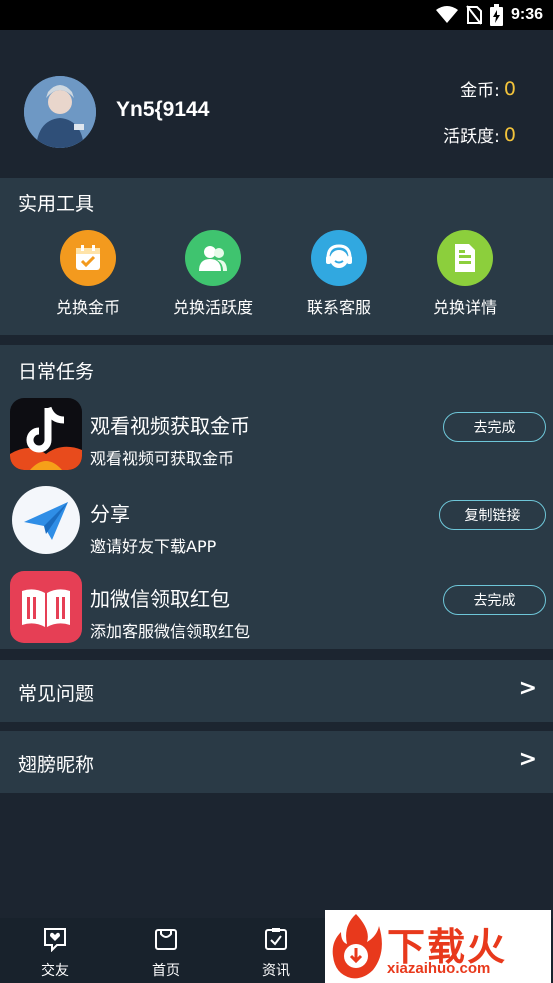 This screenshot has height=983, width=553. What do you see at coordinates (56, 204) in the screenshot?
I see `tools-title: 实用工具` at bounding box center [56, 204].